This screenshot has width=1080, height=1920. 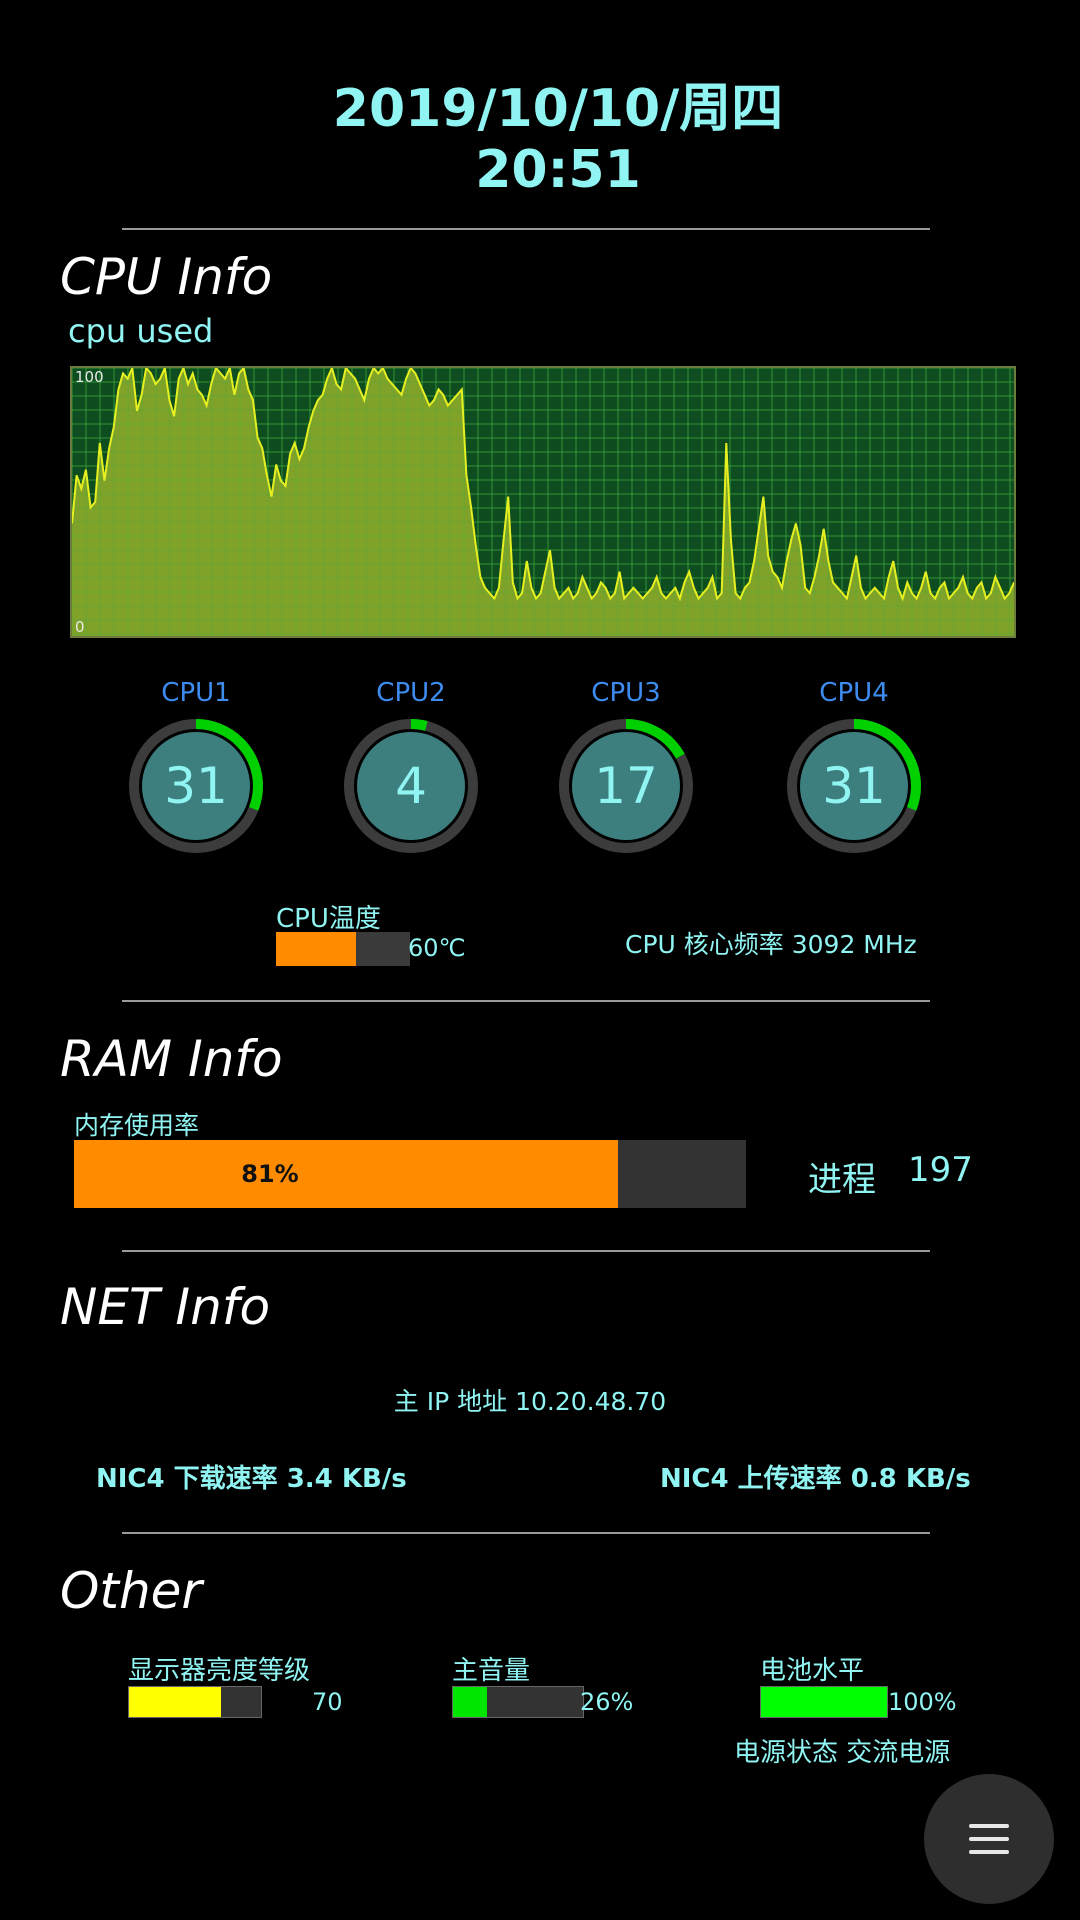 I want to click on ram-section-title: RAM Info, so click(x=171, y=1059).